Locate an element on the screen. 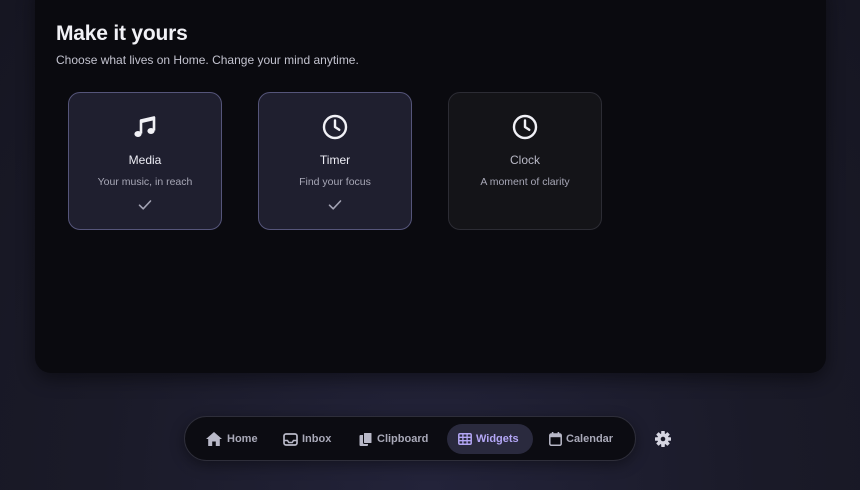 The width and height of the screenshot is (860, 490). widget-card-clock: Clock A moment of clarity is located at coordinates (525, 161).